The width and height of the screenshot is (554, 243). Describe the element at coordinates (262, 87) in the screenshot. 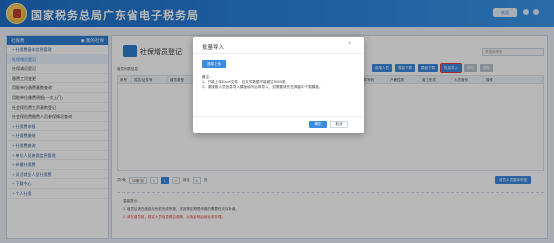

I see `note-line: 2、请按照人员信息导入模板填写后再导入，如需要请先在弹窗中下载模板。` at that location.